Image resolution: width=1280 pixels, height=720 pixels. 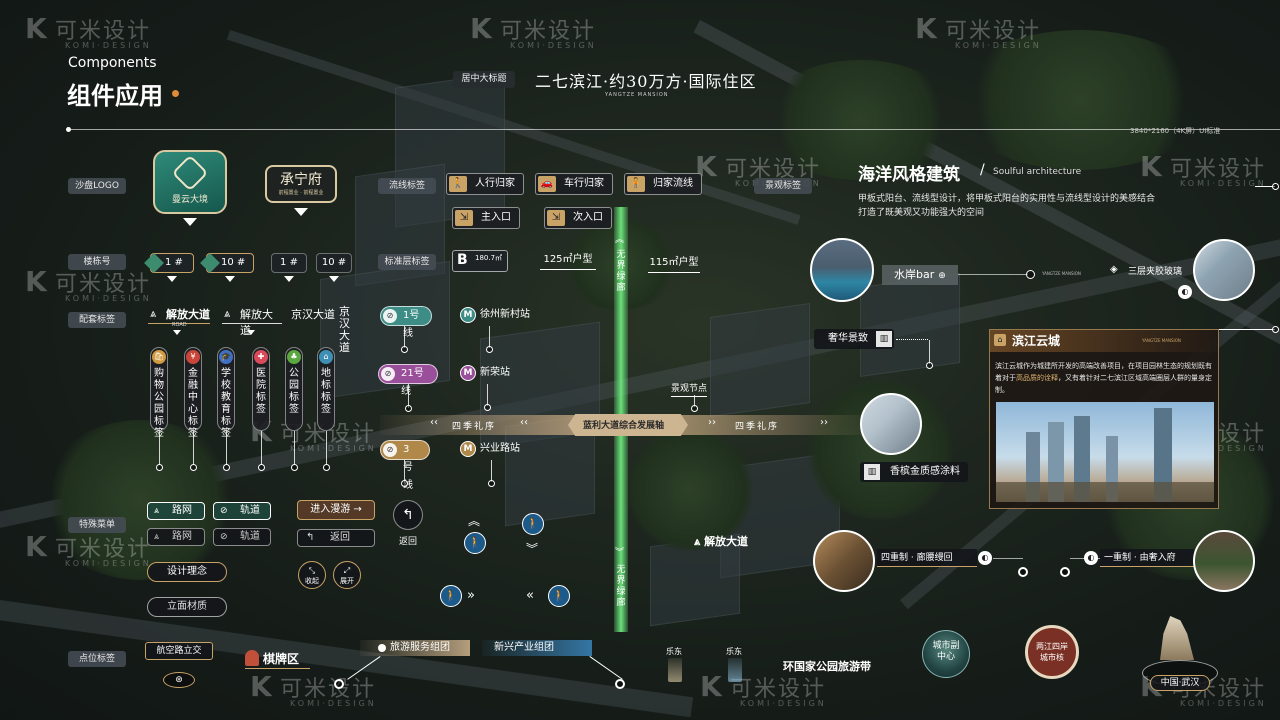 I want to click on building-icon: ▥, so click(x=884, y=339).